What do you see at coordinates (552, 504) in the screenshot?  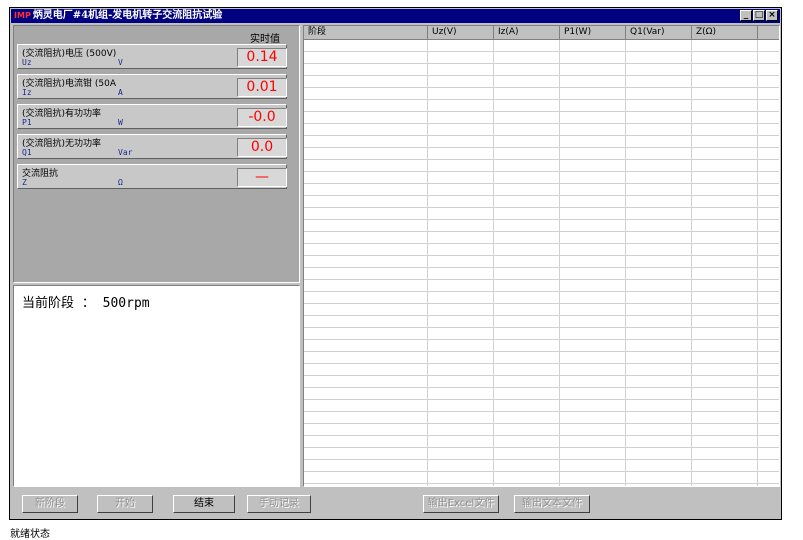 I see `export-text-button: 输出文本文件` at bounding box center [552, 504].